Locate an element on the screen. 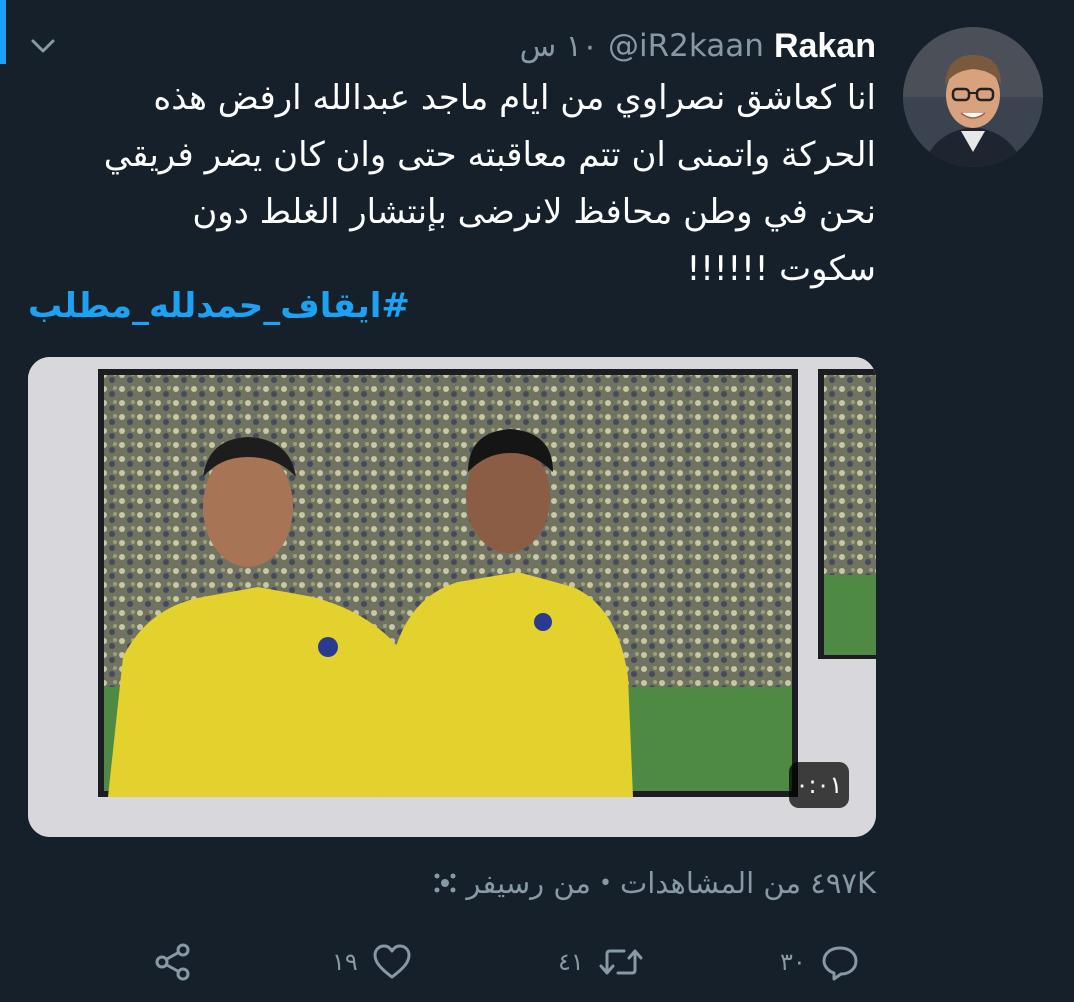  like-count: ١٩ is located at coordinates (345, 962).